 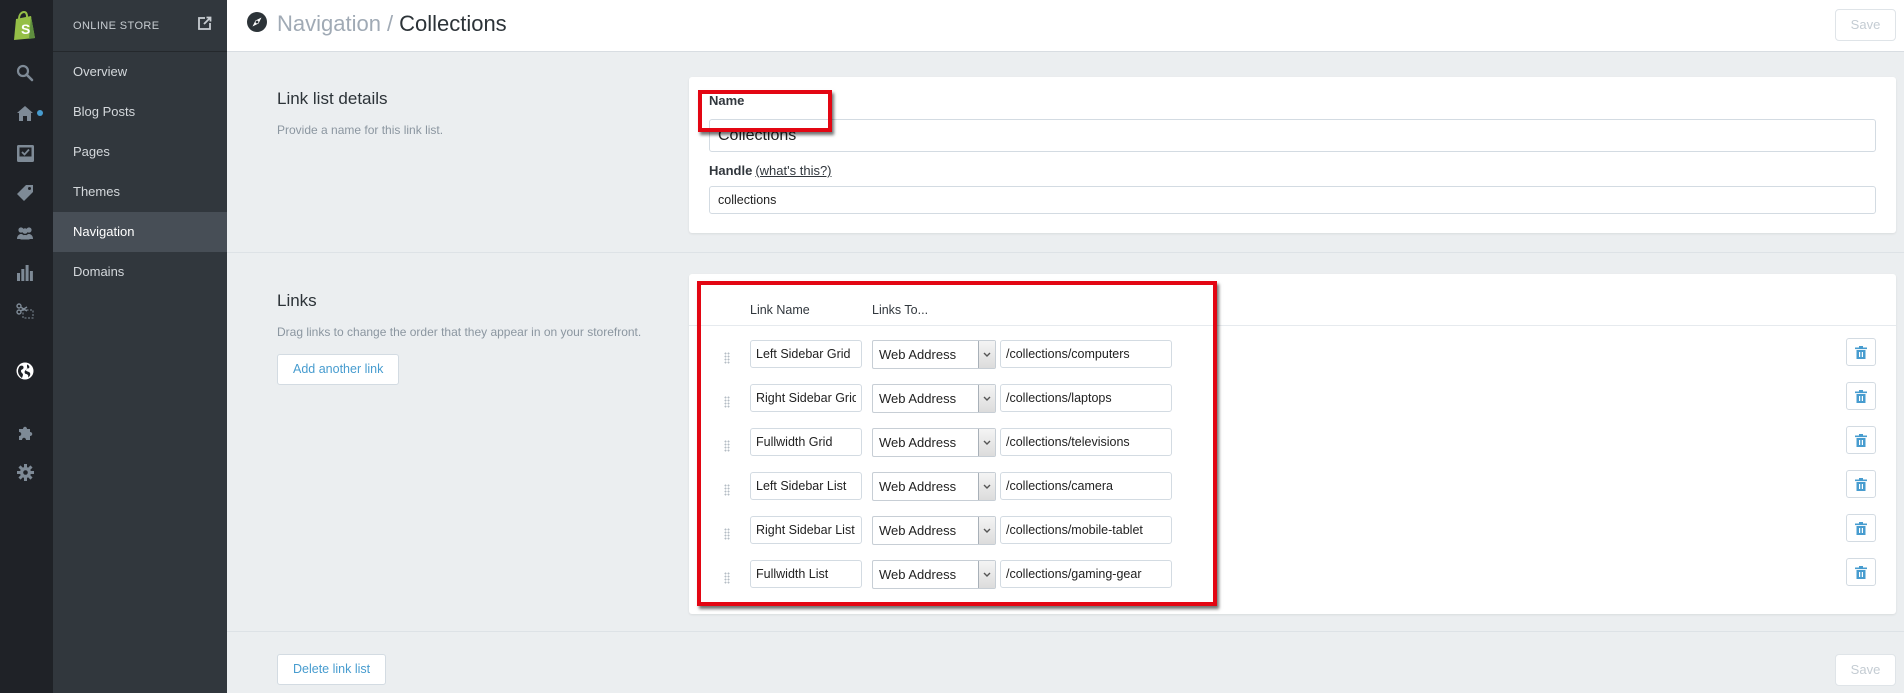 I want to click on sidebar-item-blog-posts: Blog Posts, so click(x=140, y=112).